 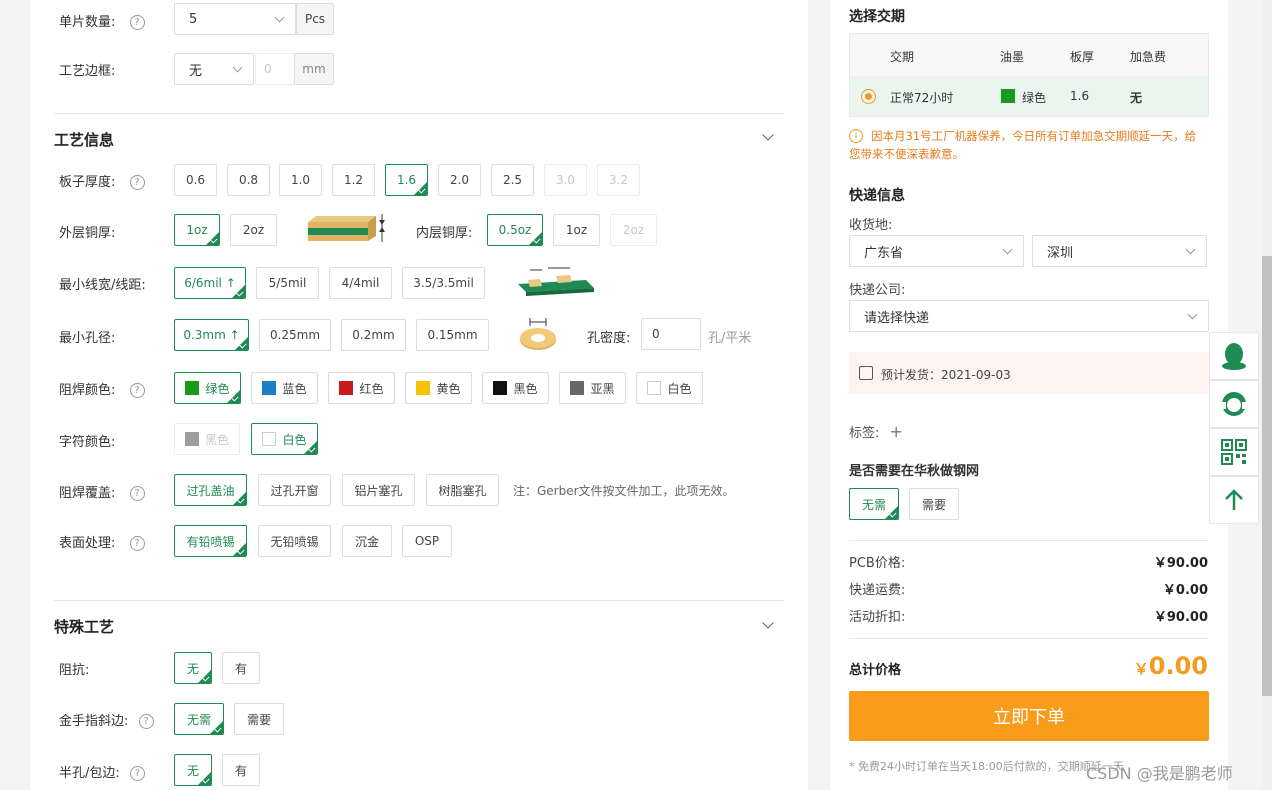 I want to click on mask-cover-option: 树脂塞孔, so click(x=462, y=490).